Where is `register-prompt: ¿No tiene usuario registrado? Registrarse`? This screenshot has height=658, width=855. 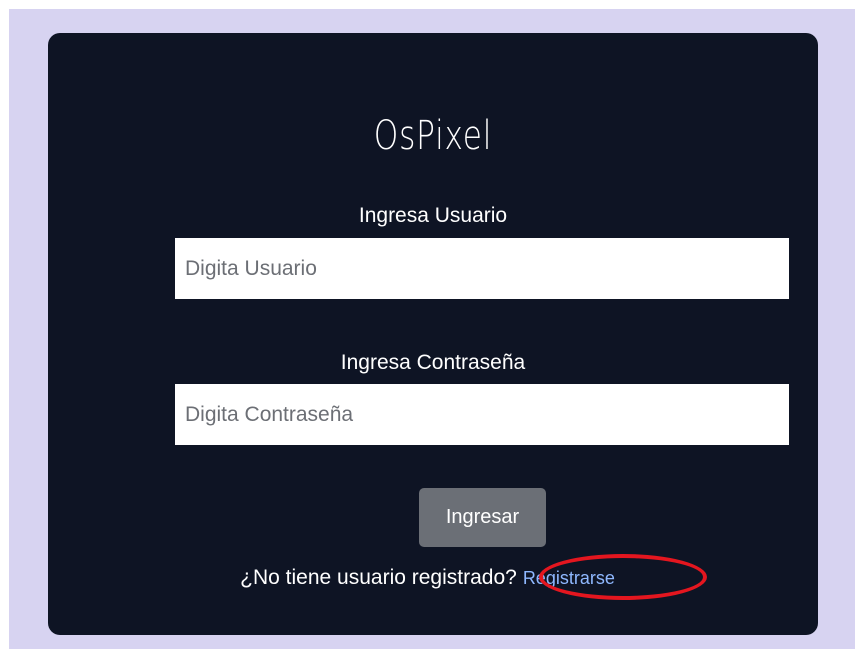 register-prompt: ¿No tiene usuario registrado? Registrarse is located at coordinates (427, 578).